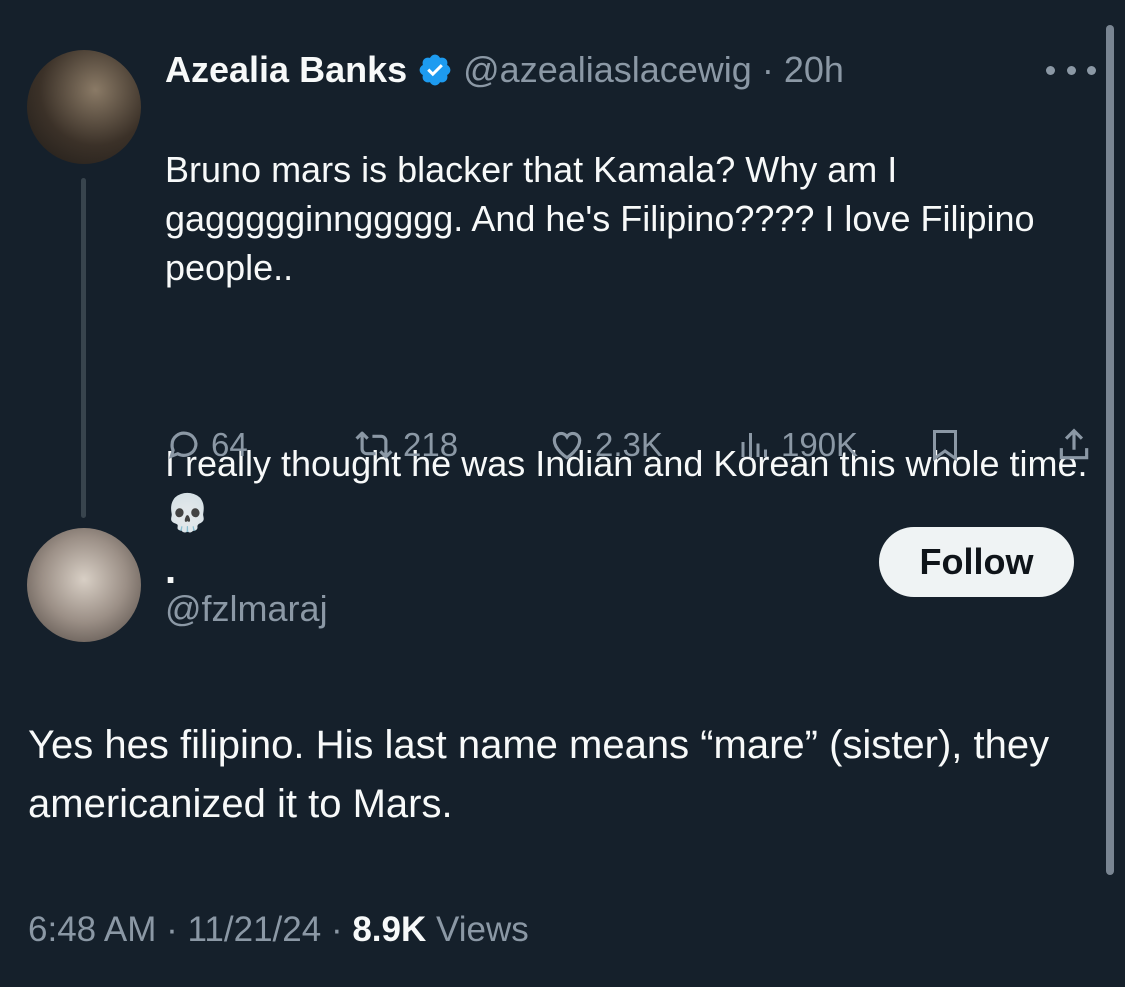 The image size is (1125, 987). What do you see at coordinates (229, 444) in the screenshot?
I see `reply-count: 64` at bounding box center [229, 444].